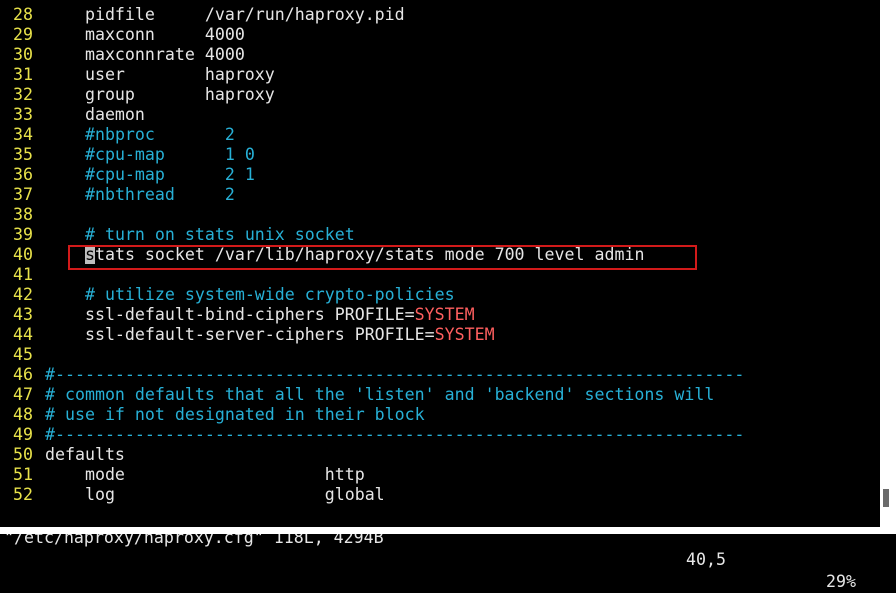 This screenshot has height=593, width=896. I want to click on line-number: 50, so click(23, 454).